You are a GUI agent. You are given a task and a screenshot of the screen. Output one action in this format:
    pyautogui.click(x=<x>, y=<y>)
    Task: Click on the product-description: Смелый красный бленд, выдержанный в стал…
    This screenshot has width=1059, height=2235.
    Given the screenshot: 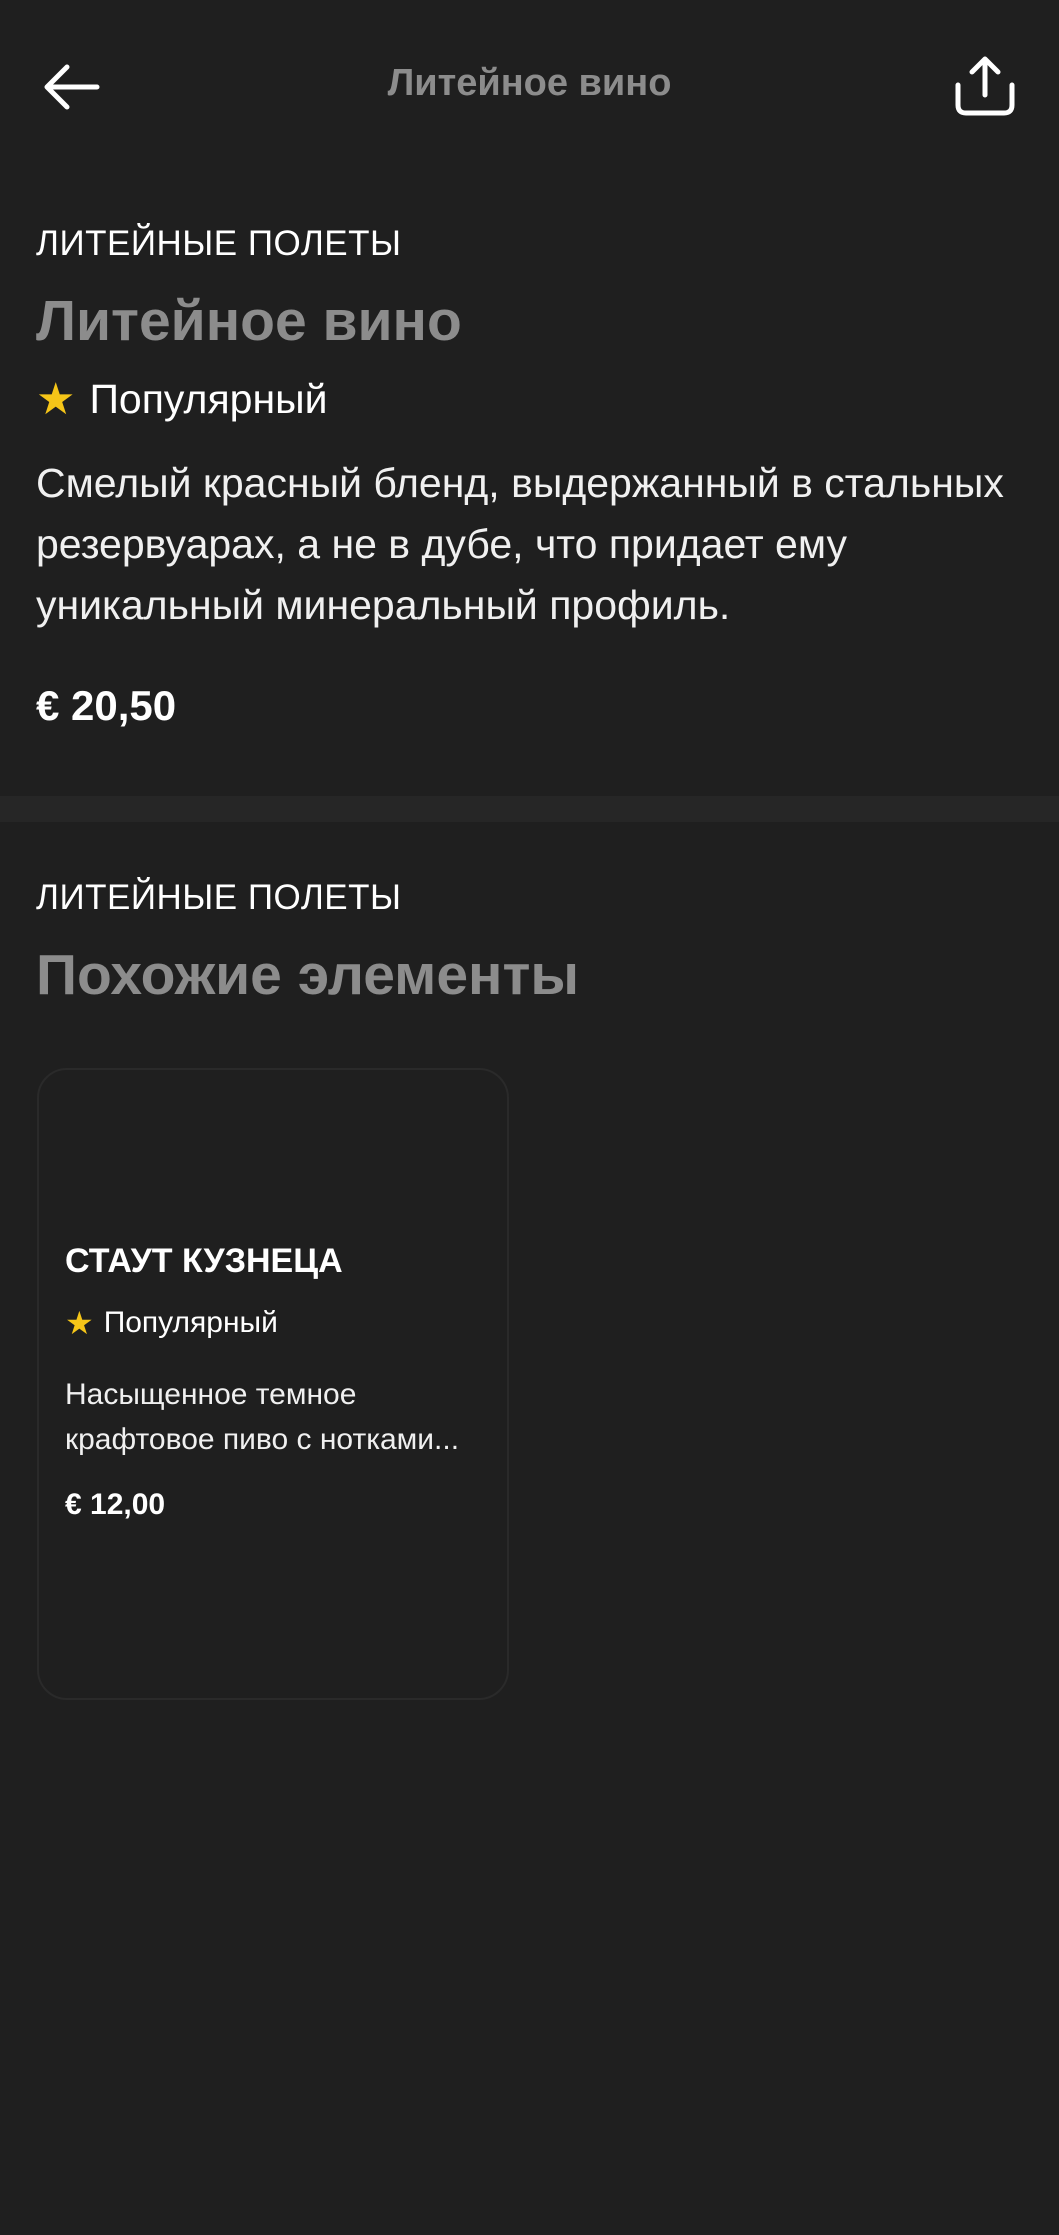 What is the action you would take?
    pyautogui.click(x=520, y=544)
    